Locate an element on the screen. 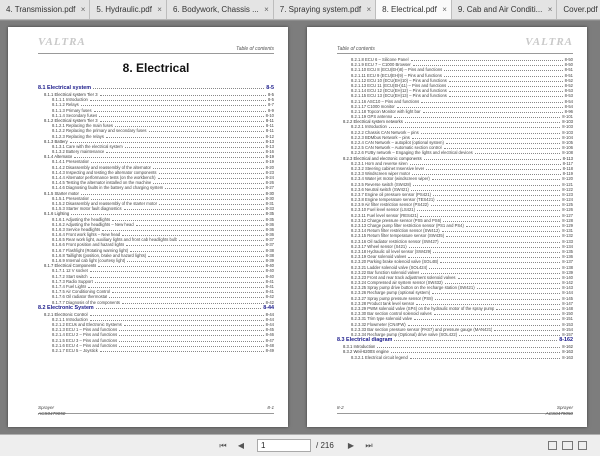 This screenshot has height=456, width=600. toc-entry: 8.3.2.1 Electrical circuit legend 8-163 is located at coordinates (455, 357).